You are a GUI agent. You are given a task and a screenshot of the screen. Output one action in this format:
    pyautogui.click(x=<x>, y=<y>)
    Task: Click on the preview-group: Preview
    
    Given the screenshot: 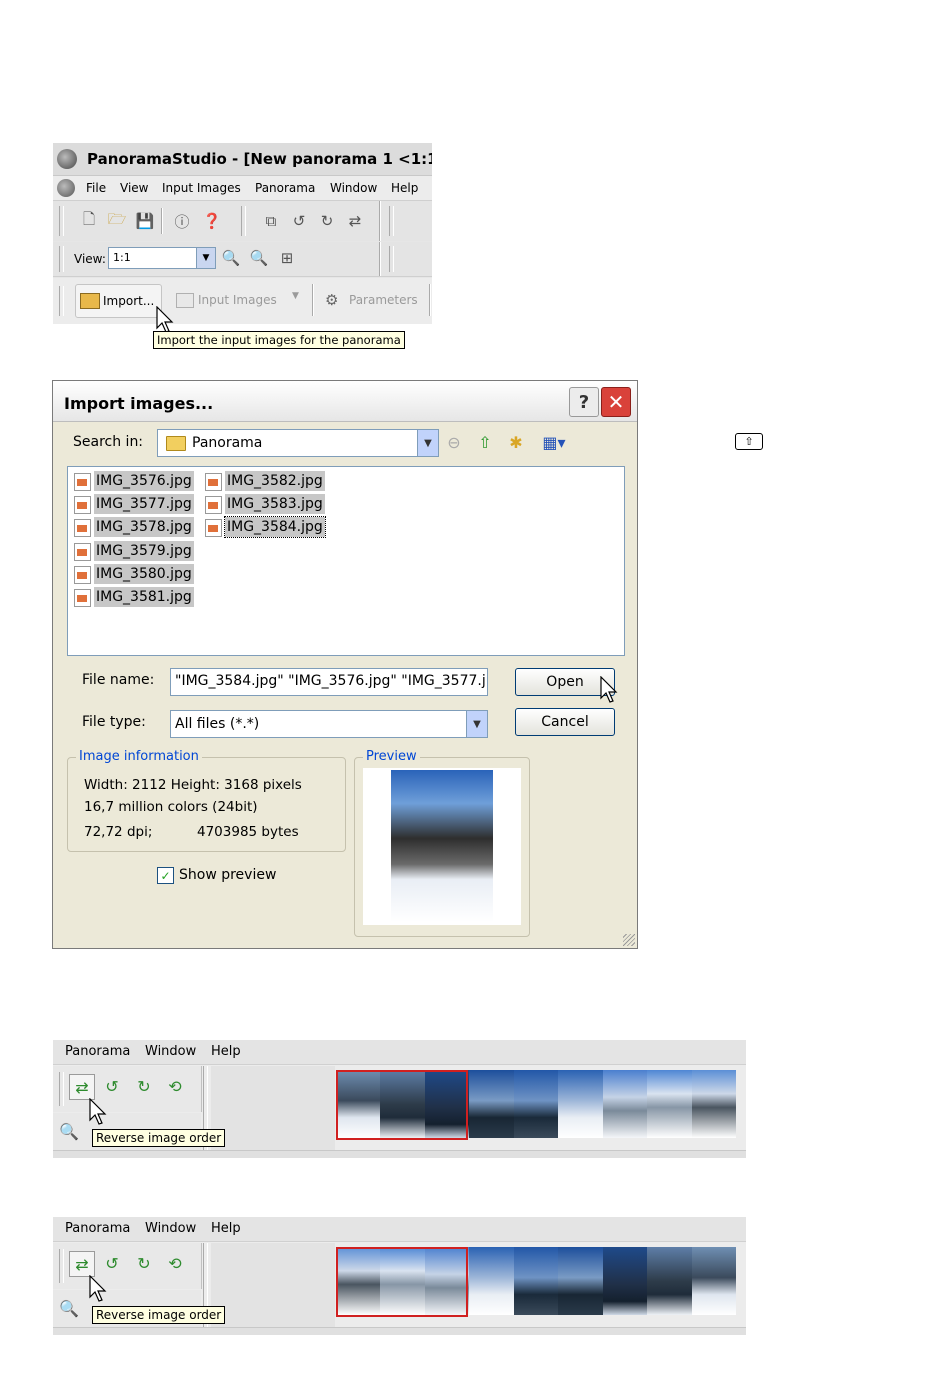 What is the action you would take?
    pyautogui.click(x=442, y=843)
    